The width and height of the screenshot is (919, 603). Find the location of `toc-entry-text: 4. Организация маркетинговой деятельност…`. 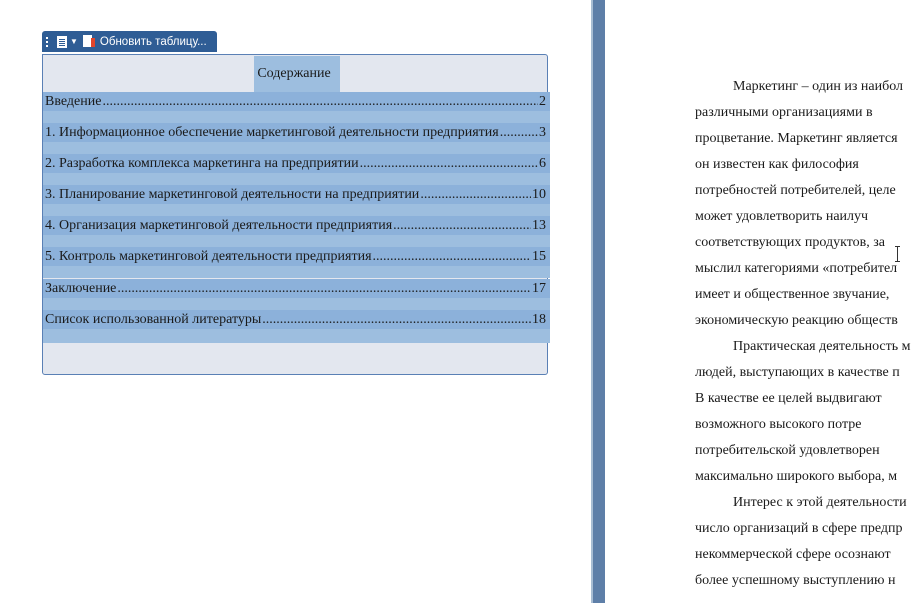

toc-entry-text: 4. Организация маркетинговой деятельност… is located at coordinates (219, 225).